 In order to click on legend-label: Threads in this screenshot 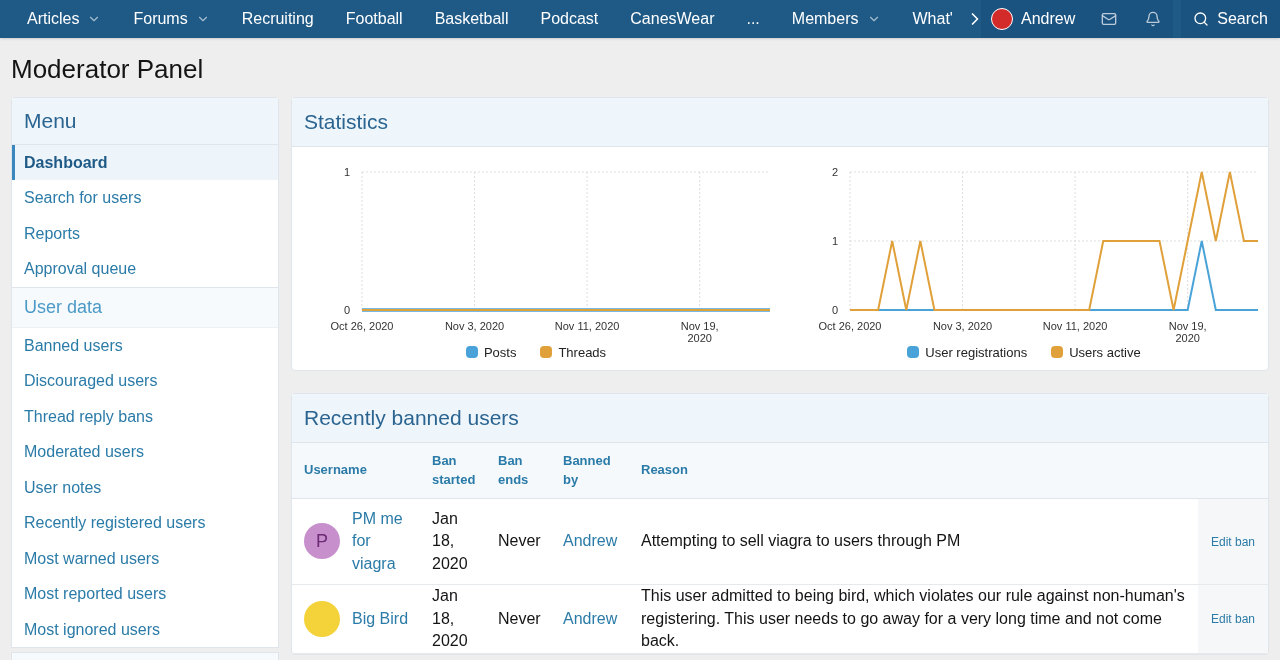, I will do `click(582, 352)`.